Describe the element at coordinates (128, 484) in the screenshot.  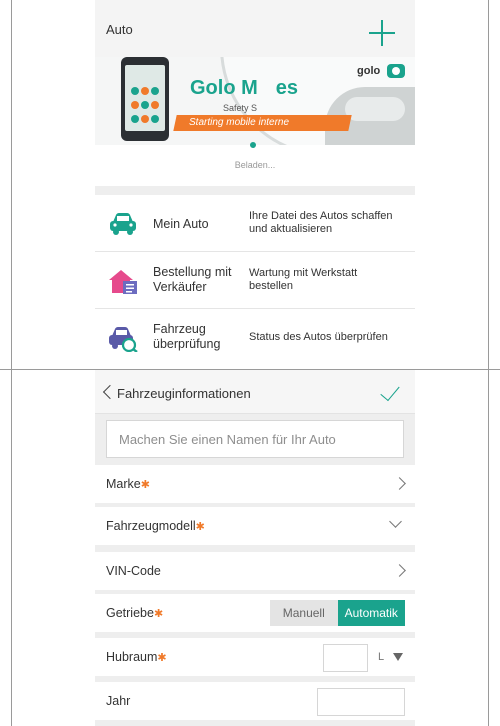
I see `field-label: Marke✱` at that location.